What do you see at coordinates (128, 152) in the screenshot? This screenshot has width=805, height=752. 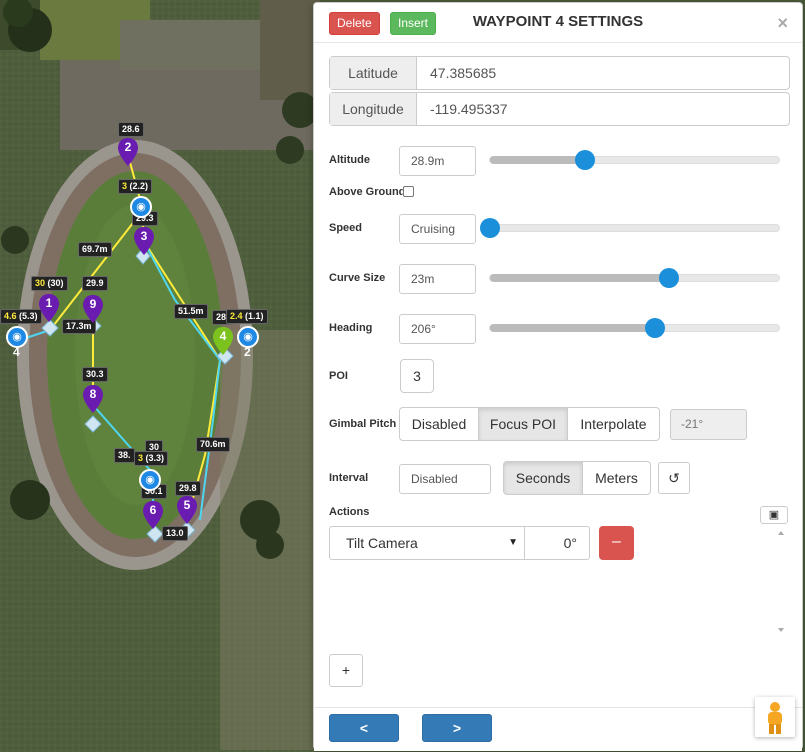 I see `waypoint-marker: 2` at bounding box center [128, 152].